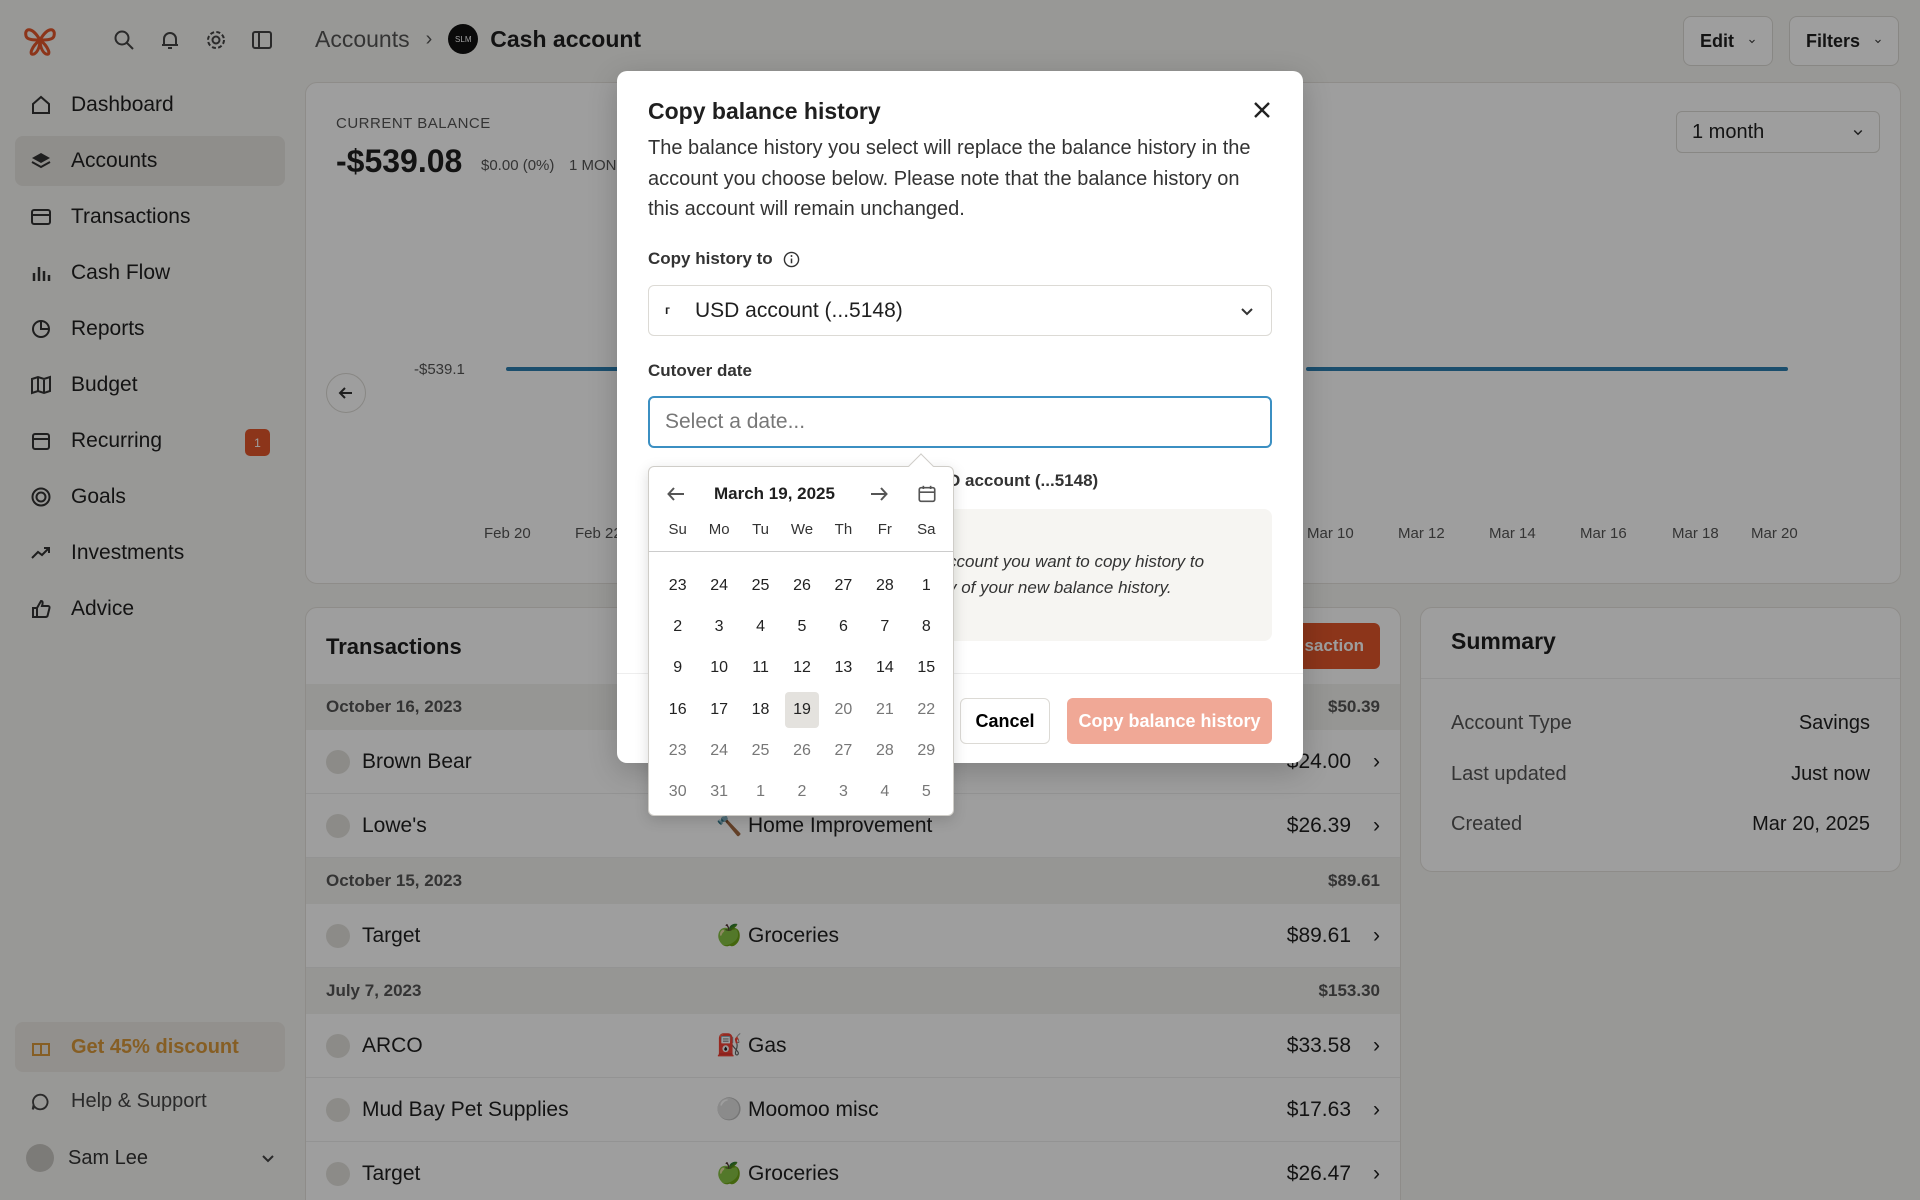 This screenshot has height=1200, width=1920. I want to click on info-note-line: y of your new balance history., so click(1060, 587).